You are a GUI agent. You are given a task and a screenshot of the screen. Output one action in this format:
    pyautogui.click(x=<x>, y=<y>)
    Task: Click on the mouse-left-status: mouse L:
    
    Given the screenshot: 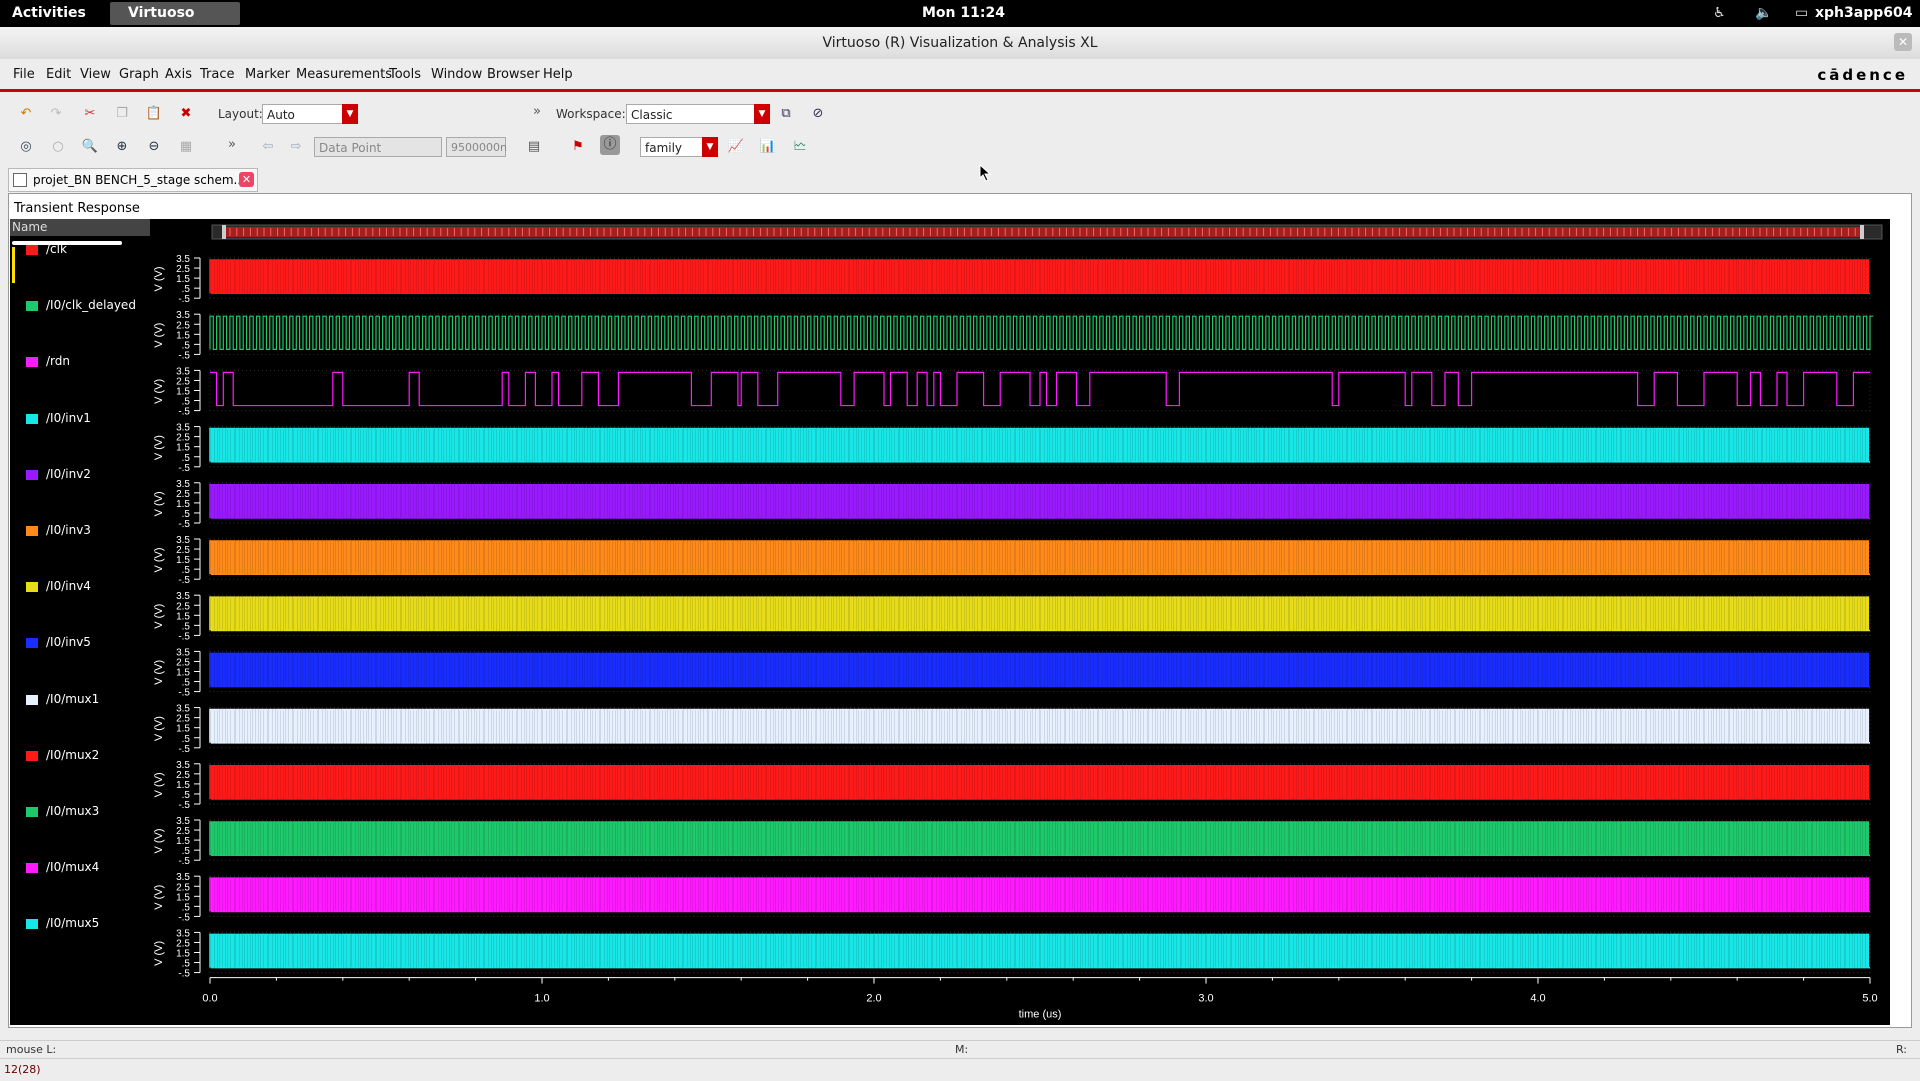 What is the action you would take?
    pyautogui.click(x=31, y=1049)
    